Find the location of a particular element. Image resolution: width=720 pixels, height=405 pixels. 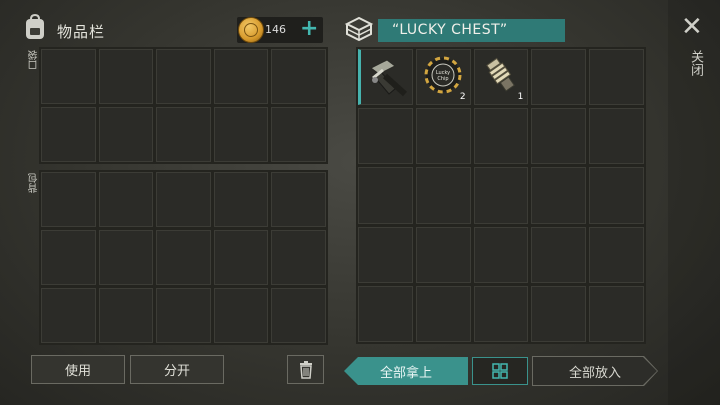

trash-icon is located at coordinates (306, 369).